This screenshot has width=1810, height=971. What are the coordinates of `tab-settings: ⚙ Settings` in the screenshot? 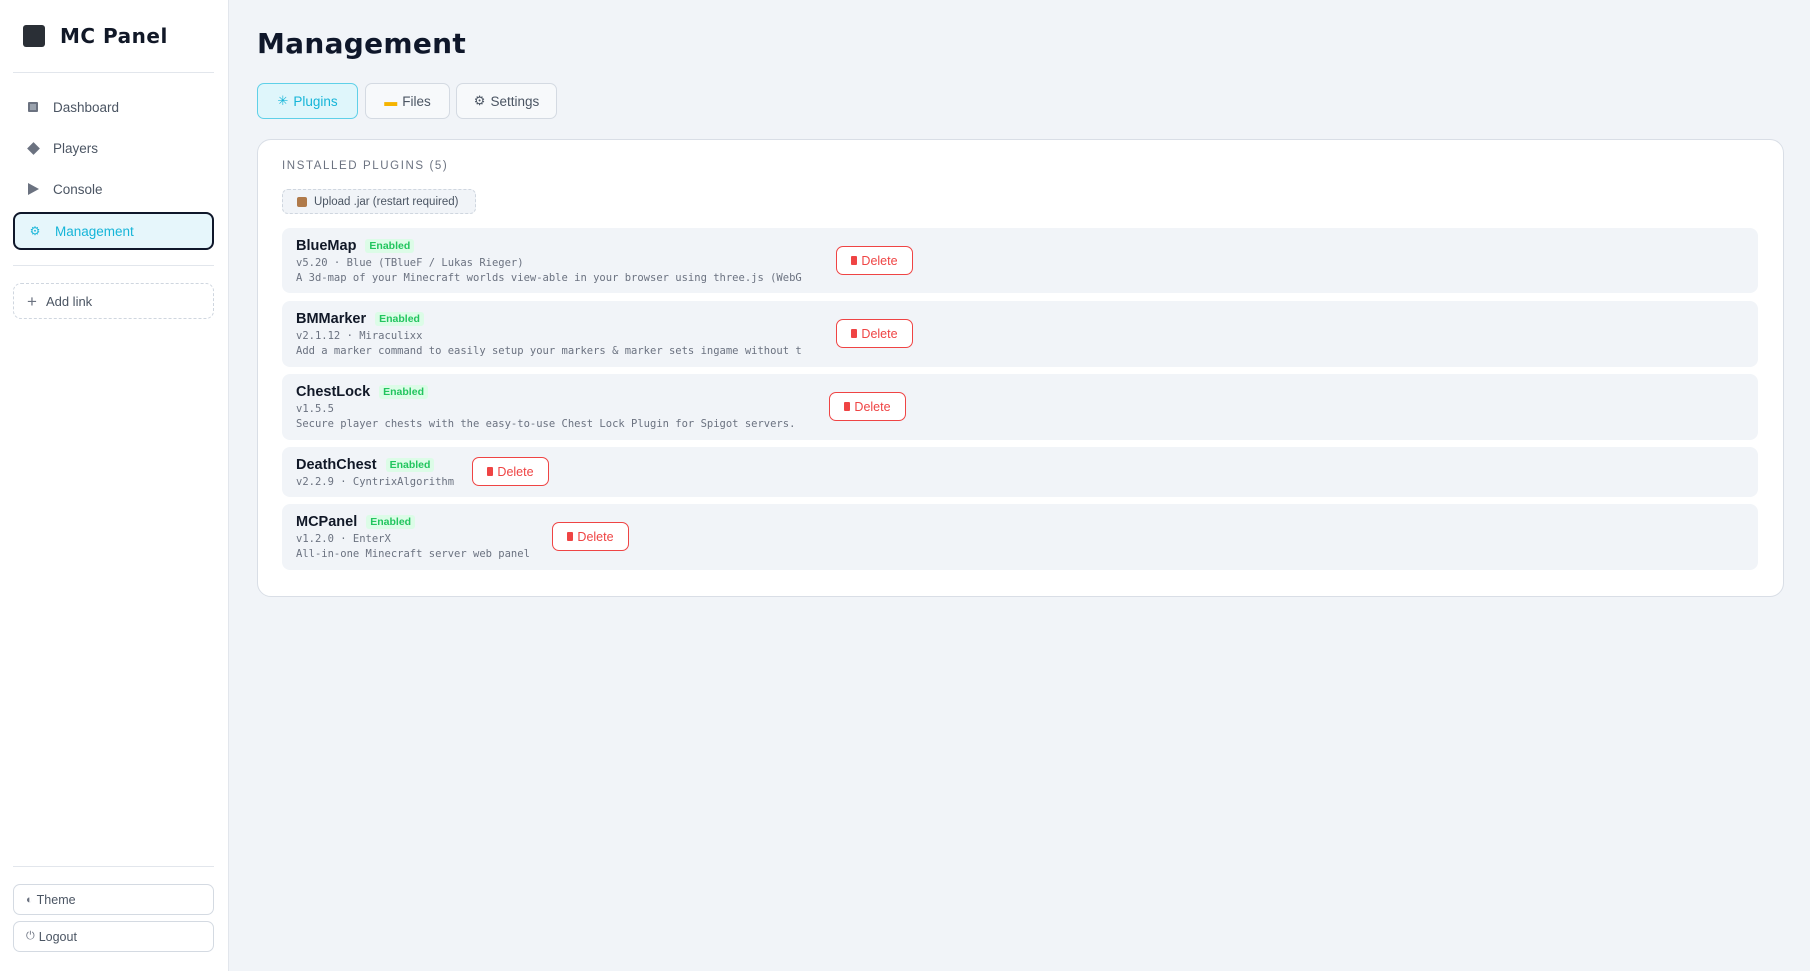 It's located at (506, 101).